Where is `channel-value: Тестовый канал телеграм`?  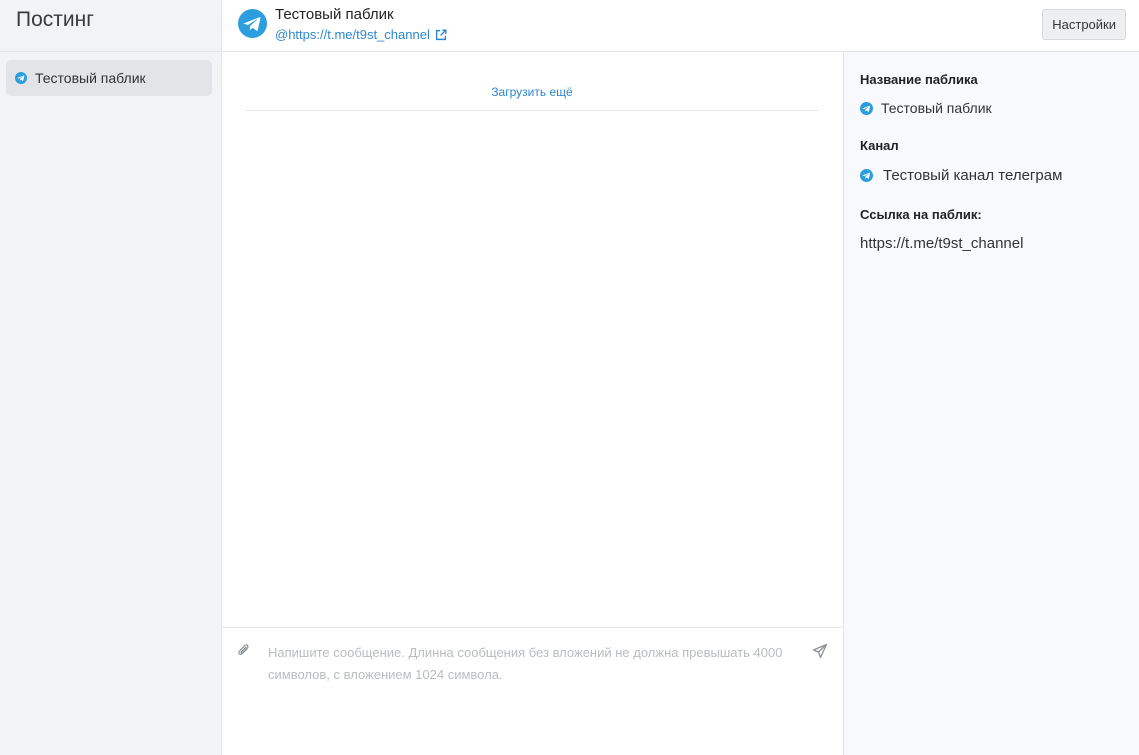
channel-value: Тестовый канал телеграм is located at coordinates (973, 175).